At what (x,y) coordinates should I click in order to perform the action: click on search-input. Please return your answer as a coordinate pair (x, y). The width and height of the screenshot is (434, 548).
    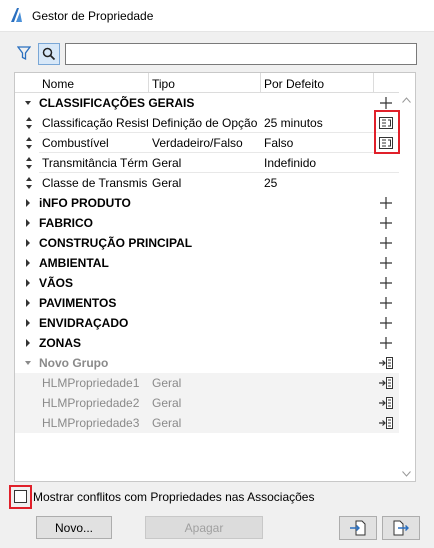
    Looking at the image, I should click on (241, 54).